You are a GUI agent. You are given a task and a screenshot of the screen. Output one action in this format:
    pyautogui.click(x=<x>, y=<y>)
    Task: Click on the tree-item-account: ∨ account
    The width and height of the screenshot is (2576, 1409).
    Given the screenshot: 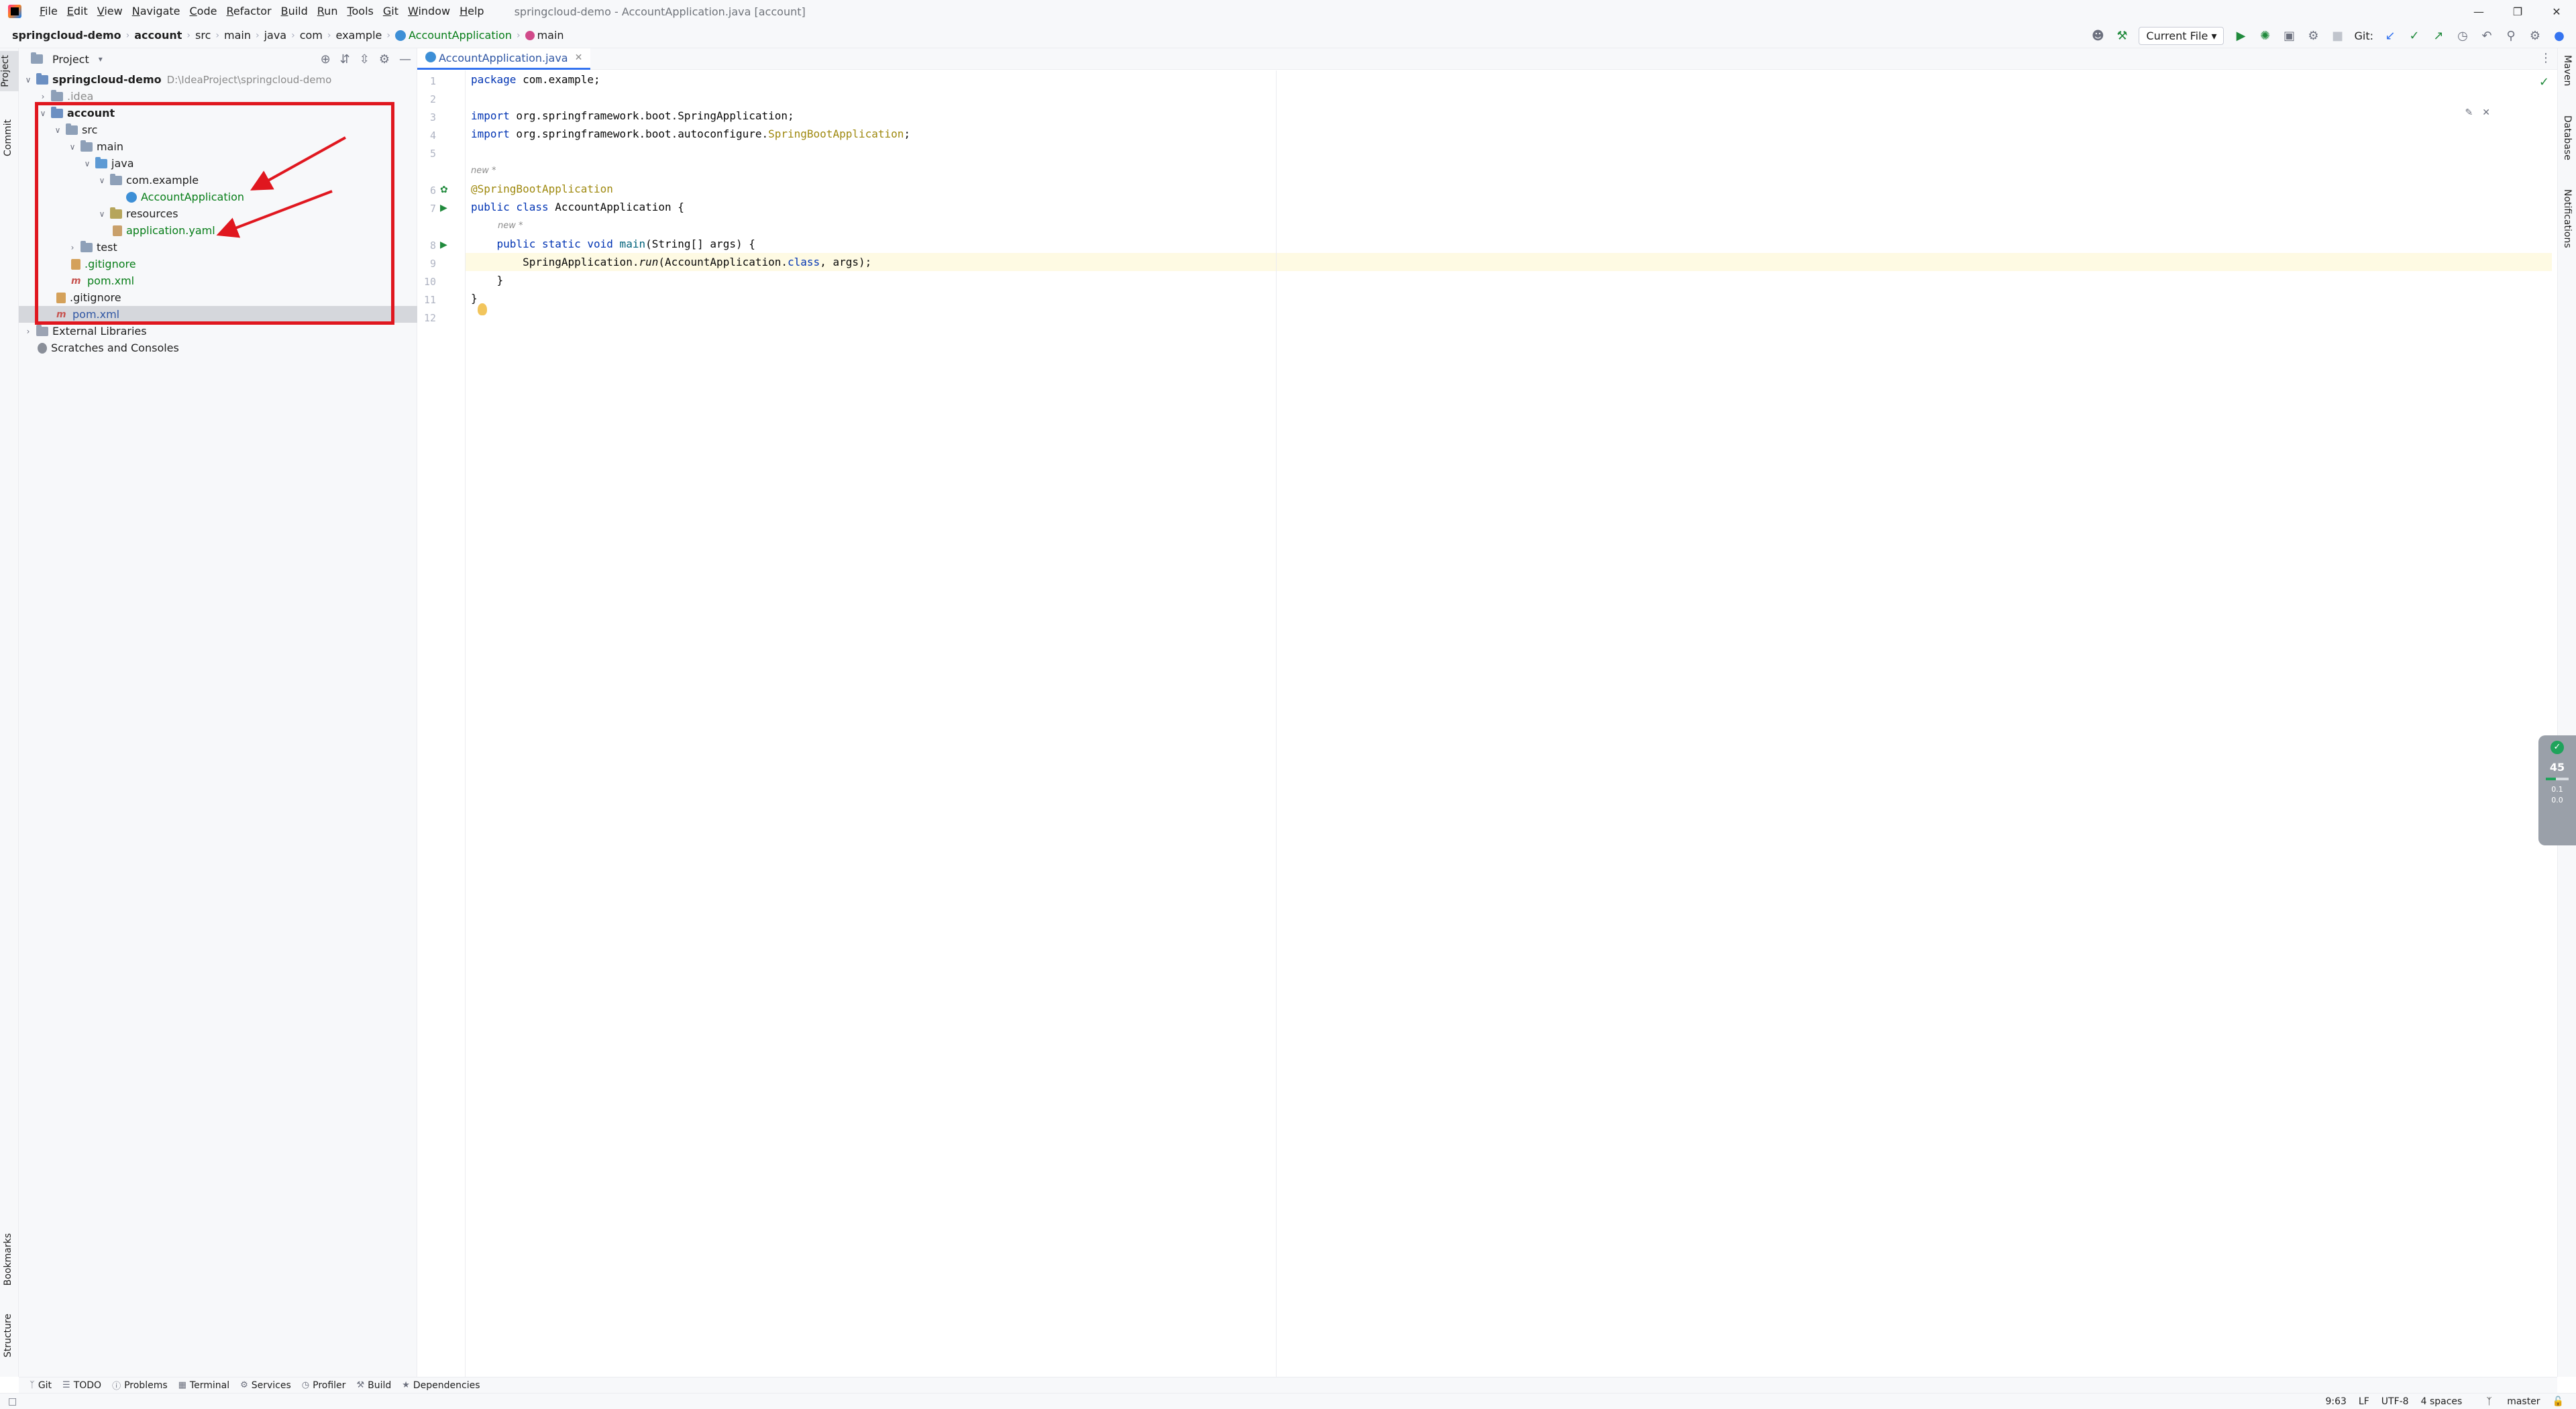 What is the action you would take?
    pyautogui.click(x=218, y=113)
    